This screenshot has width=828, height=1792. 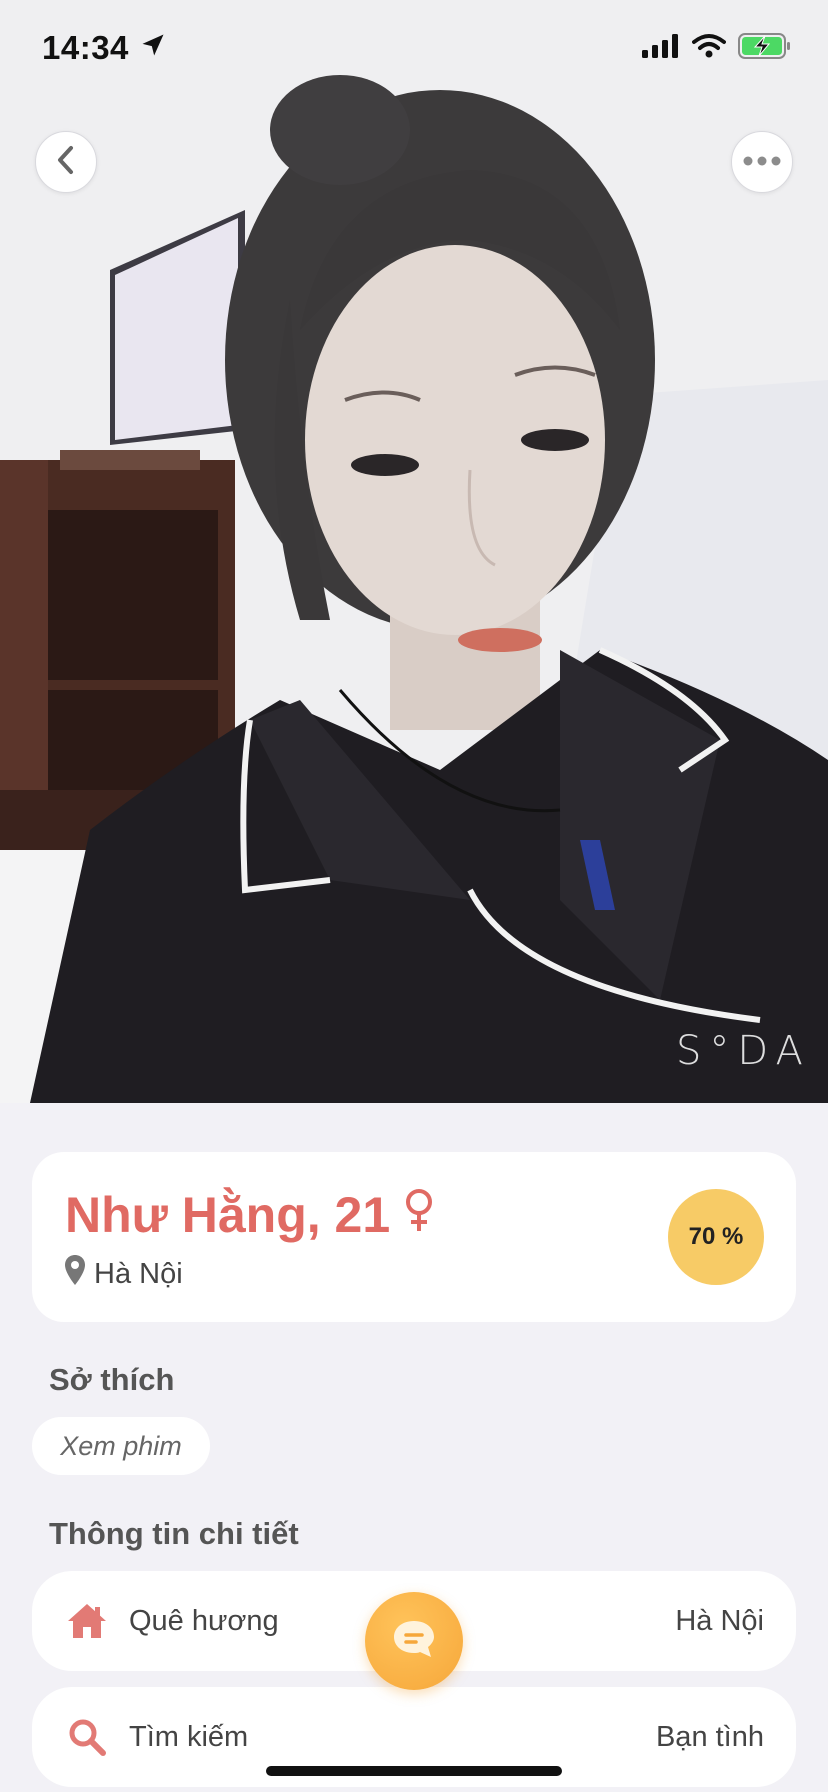 I want to click on photo-watermark: S°DA, so click(x=743, y=1051).